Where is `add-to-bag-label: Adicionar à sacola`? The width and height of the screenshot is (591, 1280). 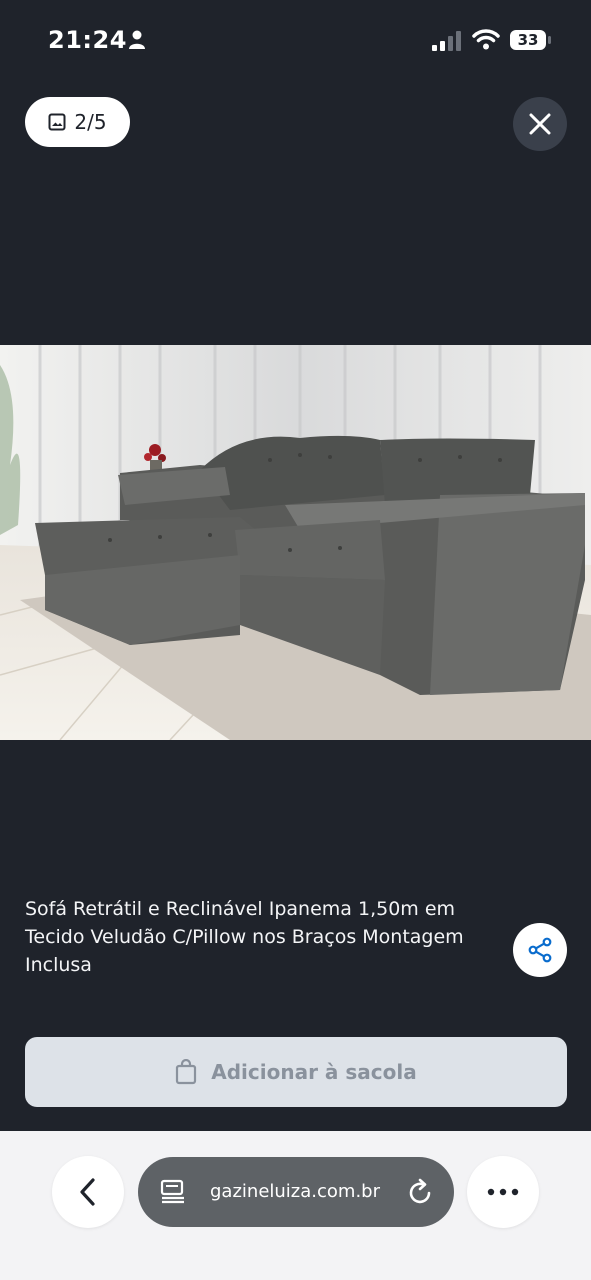
add-to-bag-label: Adicionar à sacola is located at coordinates (314, 1072).